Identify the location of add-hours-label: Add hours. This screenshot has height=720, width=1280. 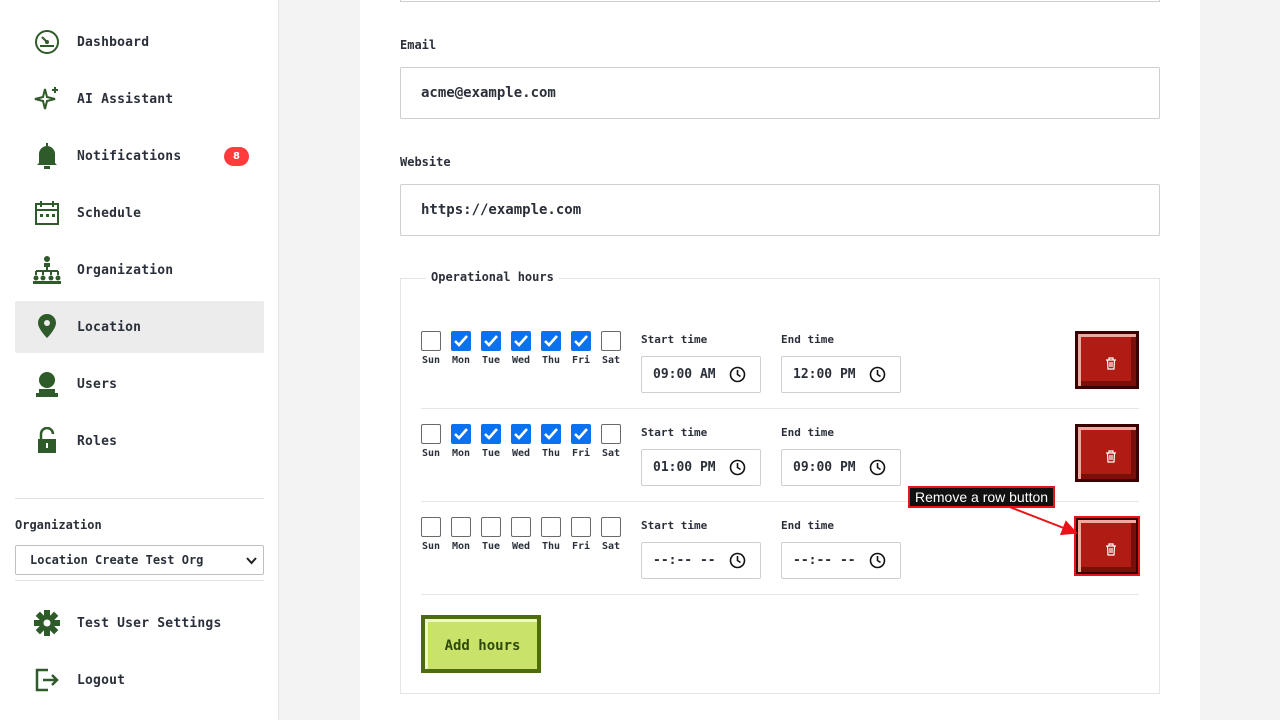
(481, 644).